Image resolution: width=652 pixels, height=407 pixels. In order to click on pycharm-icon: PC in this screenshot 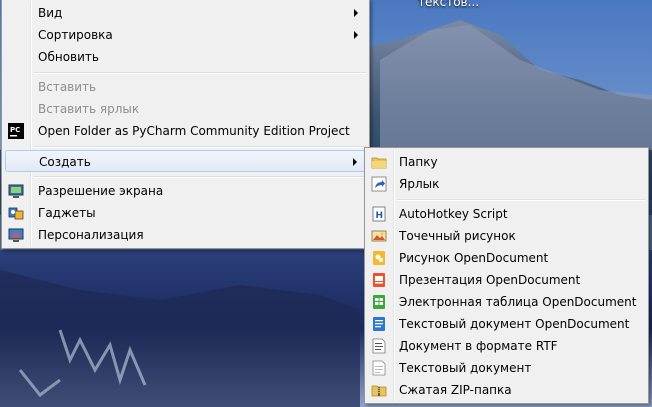, I will do `click(16, 131)`.